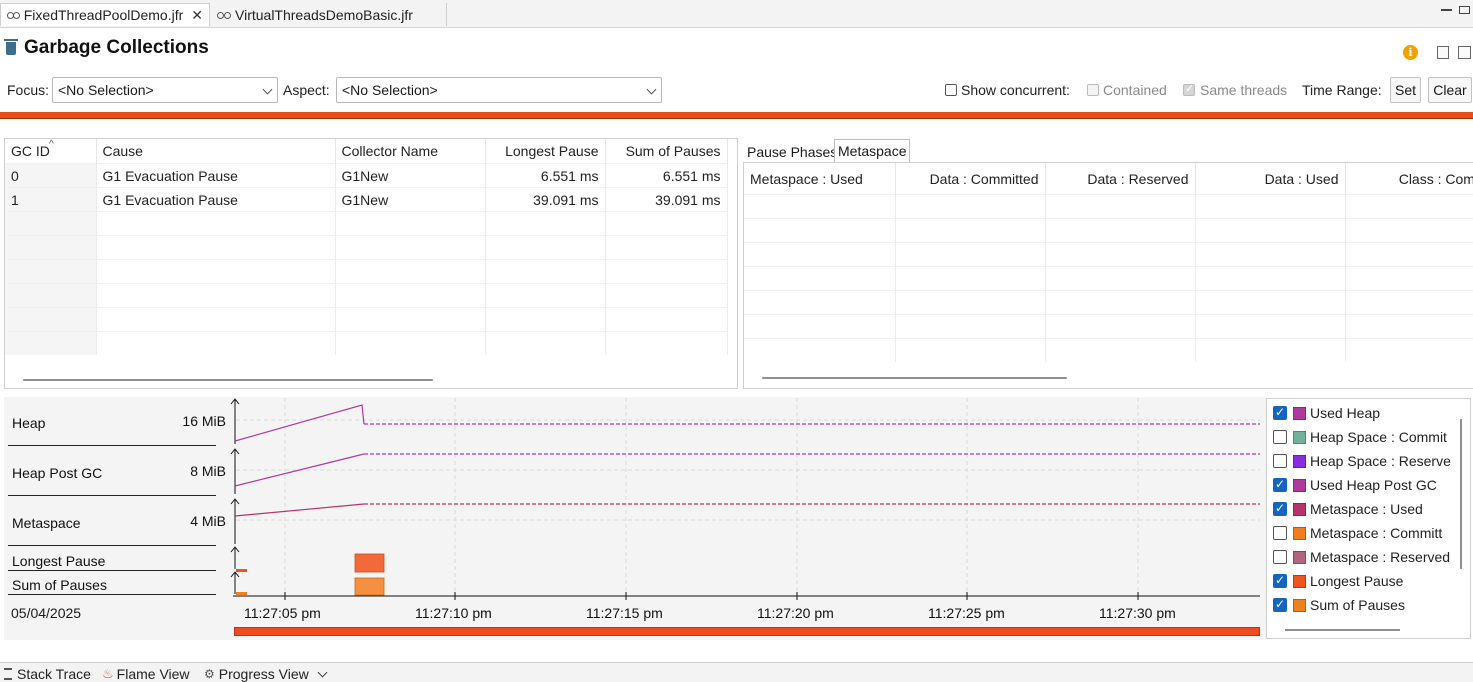 This screenshot has width=1473, height=682. I want to click on legend-label: Metaspace : Committ, so click(1376, 533).